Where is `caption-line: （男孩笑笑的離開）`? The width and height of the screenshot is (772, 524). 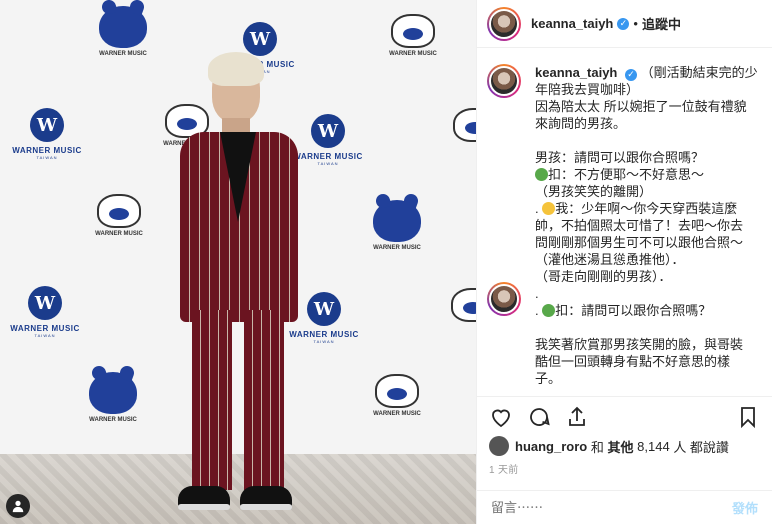
caption-line: （男孩笑笑的離開） is located at coordinates (594, 191).